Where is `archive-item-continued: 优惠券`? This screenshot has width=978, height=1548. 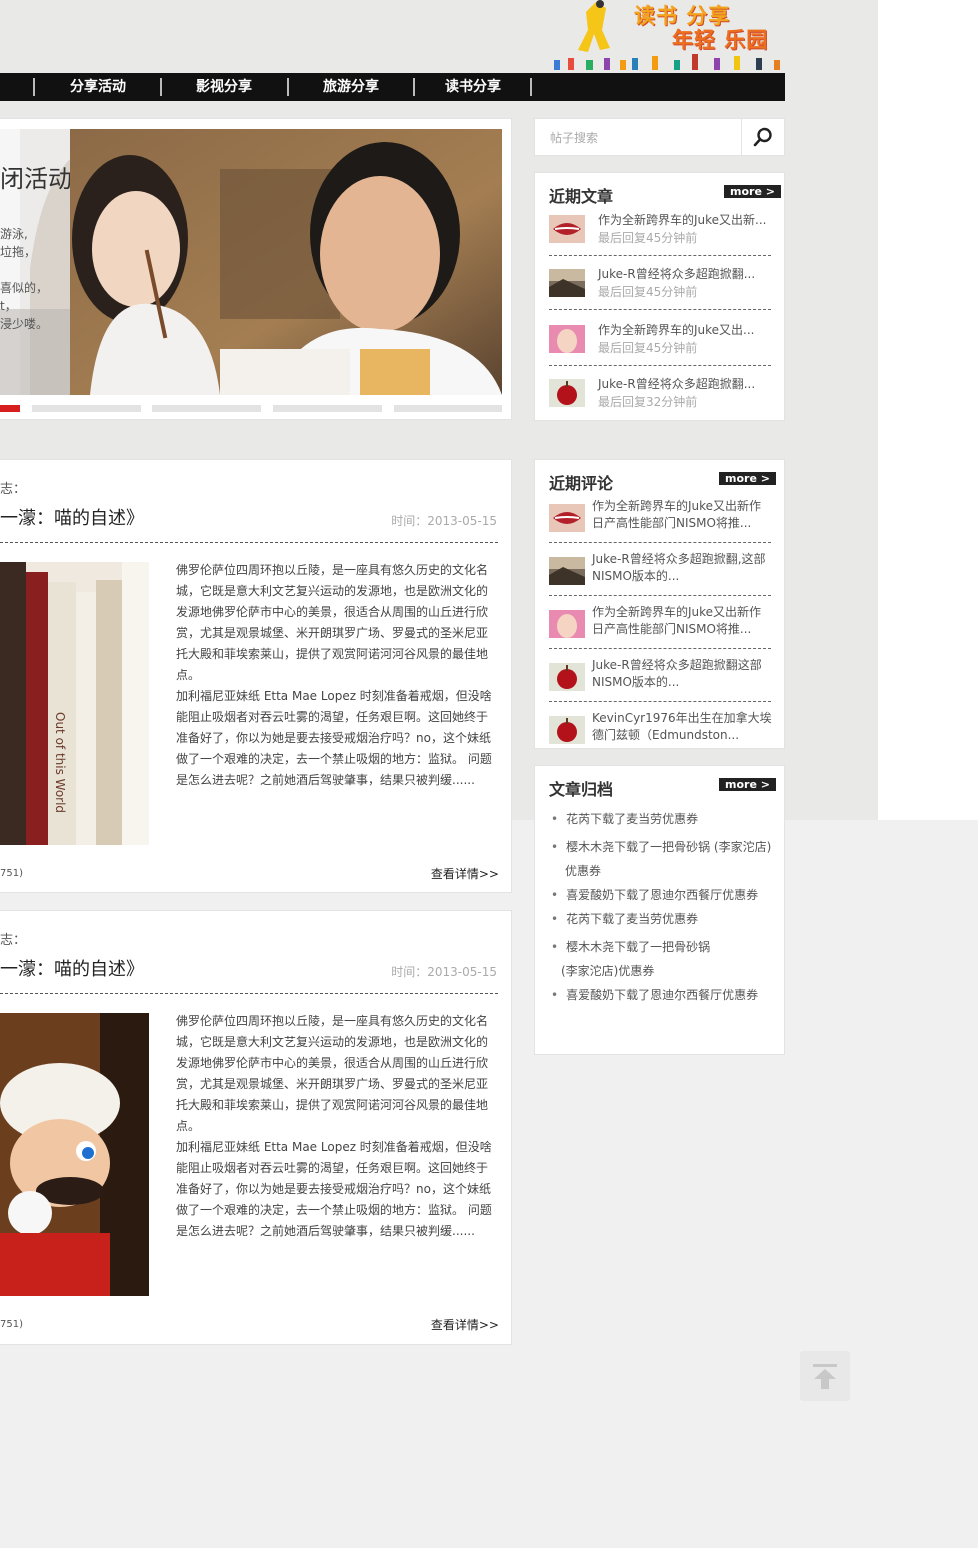
archive-item-continued: 优惠券 is located at coordinates (583, 870).